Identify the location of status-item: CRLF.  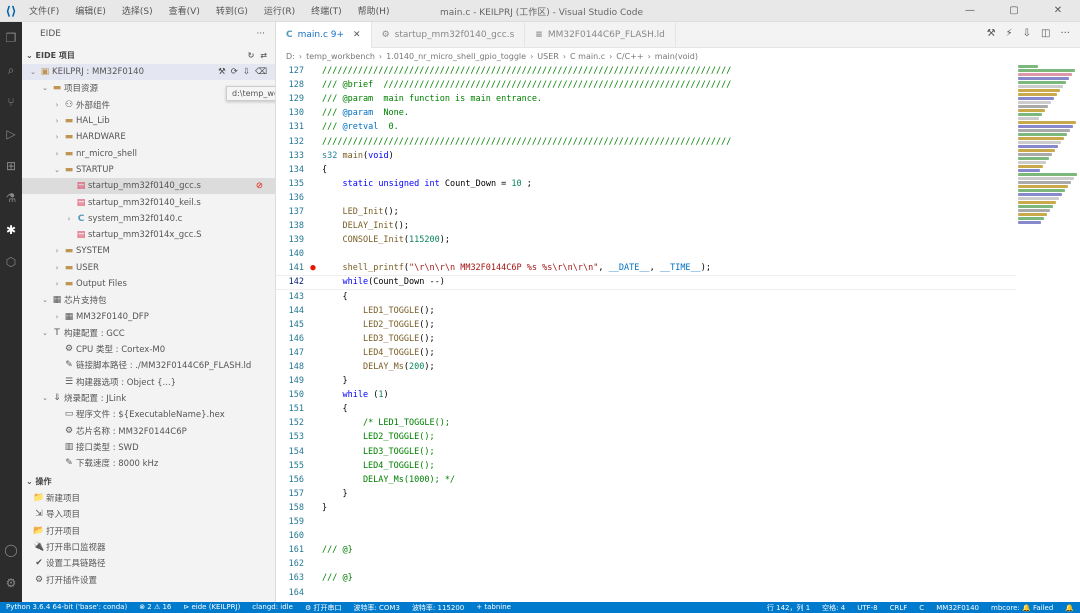
(899, 608).